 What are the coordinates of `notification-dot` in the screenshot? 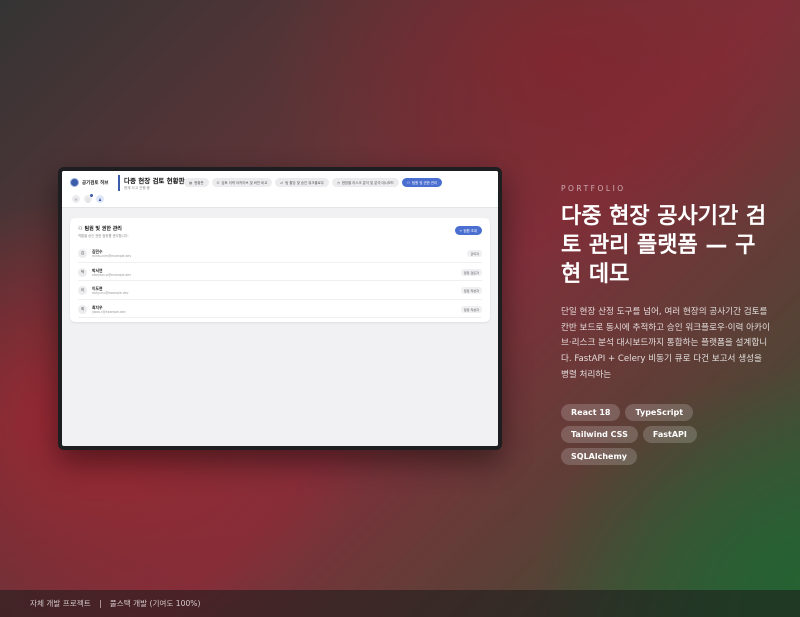 It's located at (91, 195).